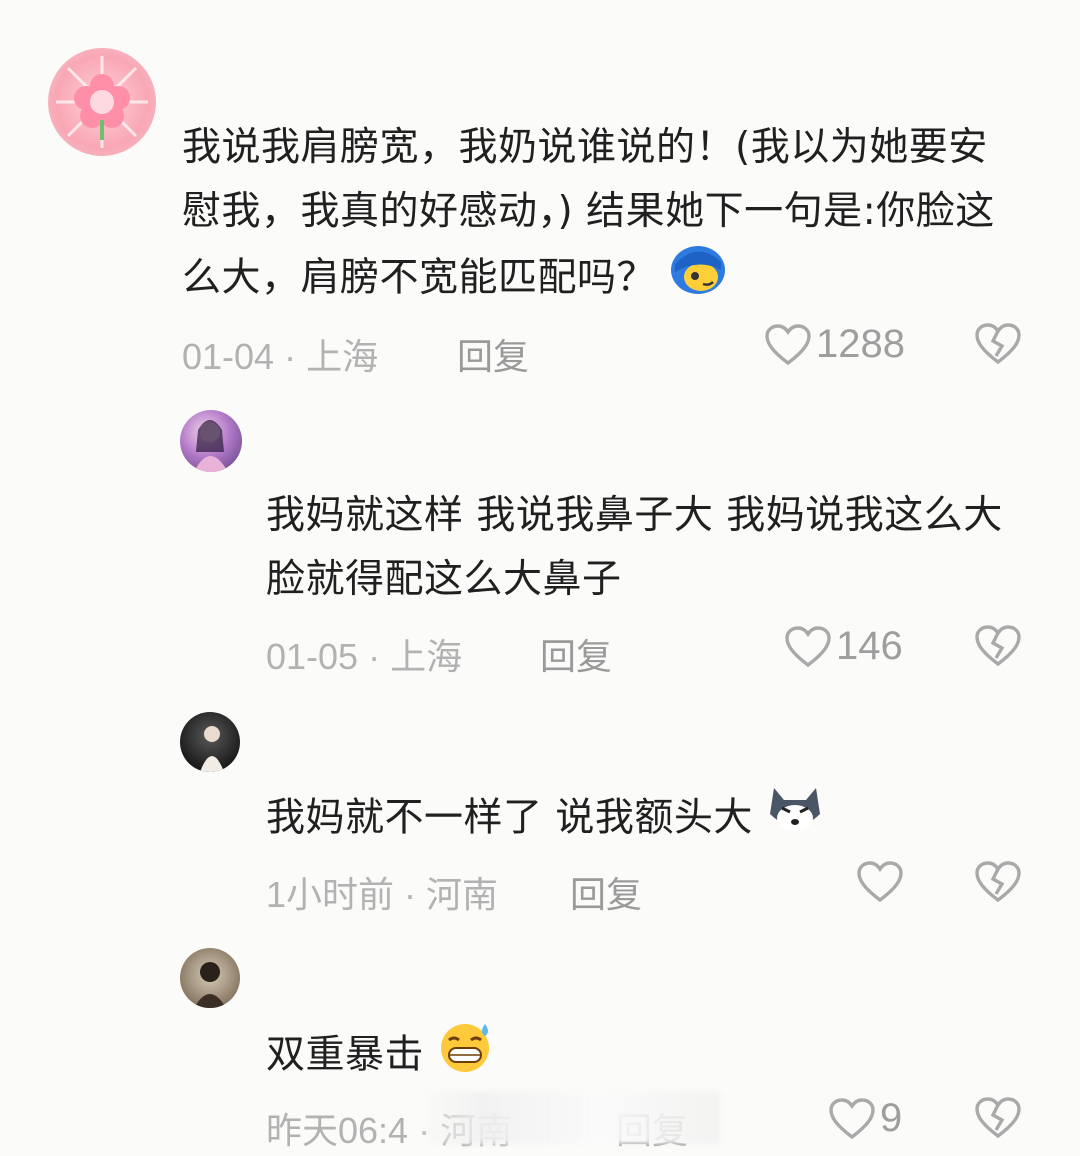 The image size is (1080, 1156). I want to click on comment-date: 昨天06:4, so click(337, 1130).